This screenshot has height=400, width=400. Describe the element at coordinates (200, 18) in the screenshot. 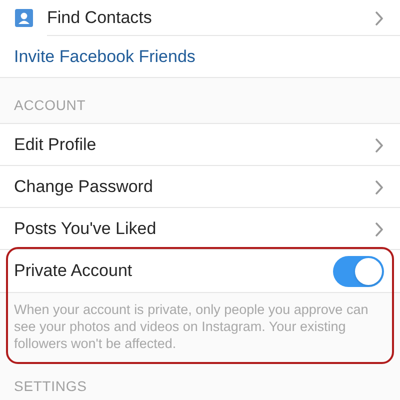

I see `menu-row: Find Contacts` at that location.